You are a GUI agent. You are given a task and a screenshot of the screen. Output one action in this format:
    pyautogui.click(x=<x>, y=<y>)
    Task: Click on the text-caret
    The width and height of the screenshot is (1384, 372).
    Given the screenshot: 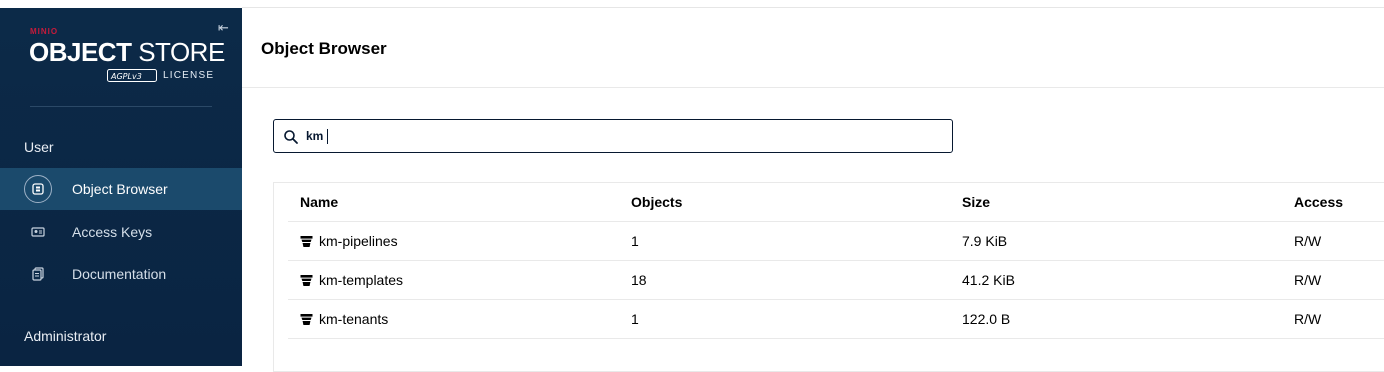 What is the action you would take?
    pyautogui.click(x=327, y=136)
    